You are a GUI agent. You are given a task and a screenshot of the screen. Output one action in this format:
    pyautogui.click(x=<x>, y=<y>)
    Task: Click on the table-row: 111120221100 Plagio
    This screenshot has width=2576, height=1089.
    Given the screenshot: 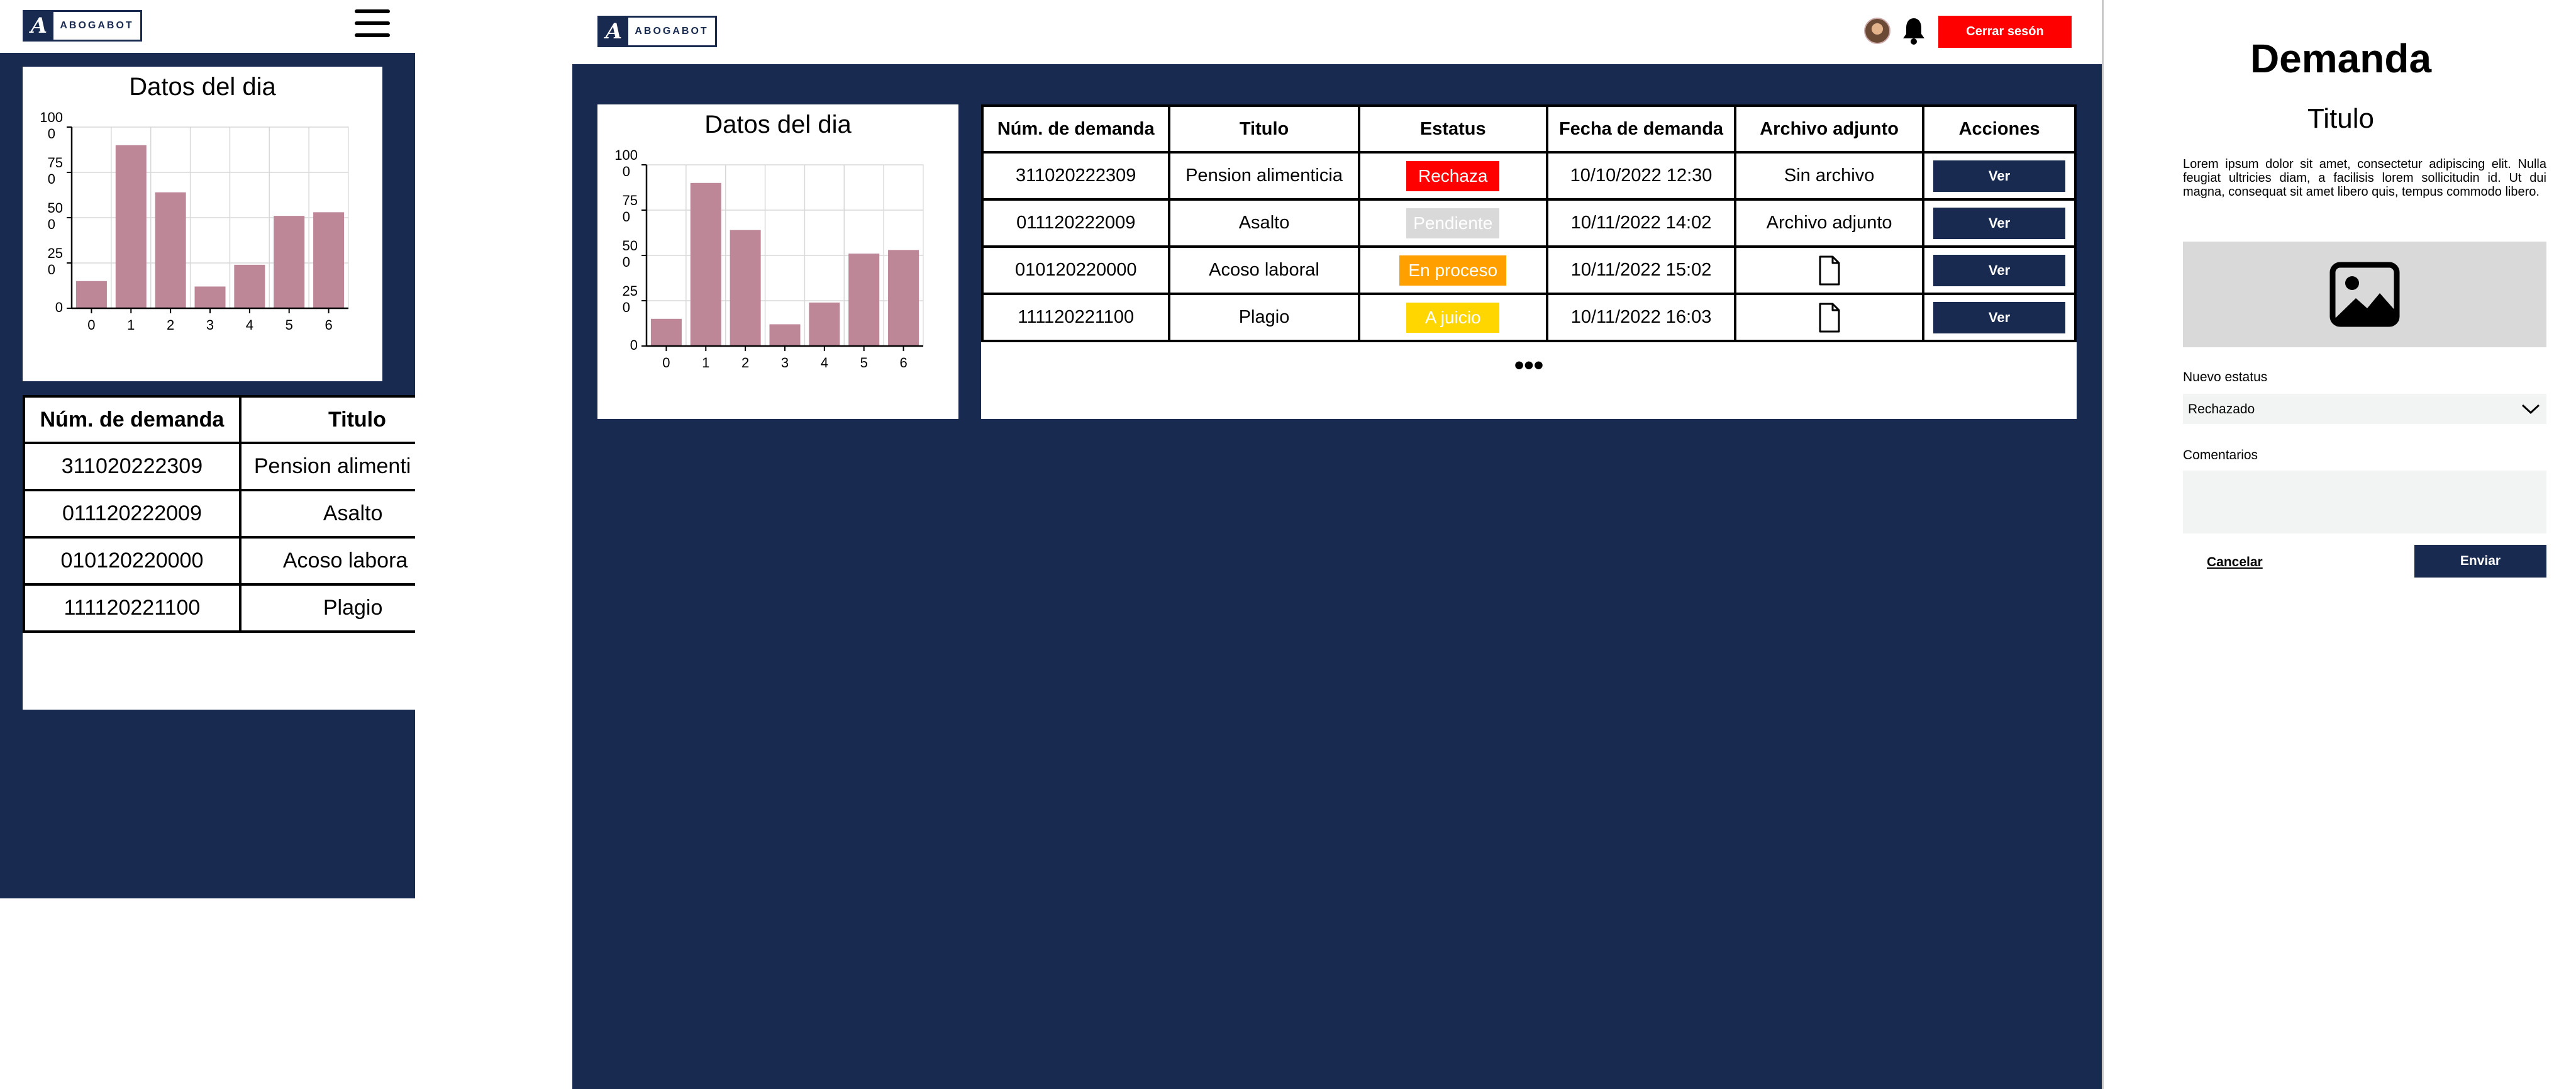 What is the action you would take?
    pyautogui.click(x=219, y=608)
    